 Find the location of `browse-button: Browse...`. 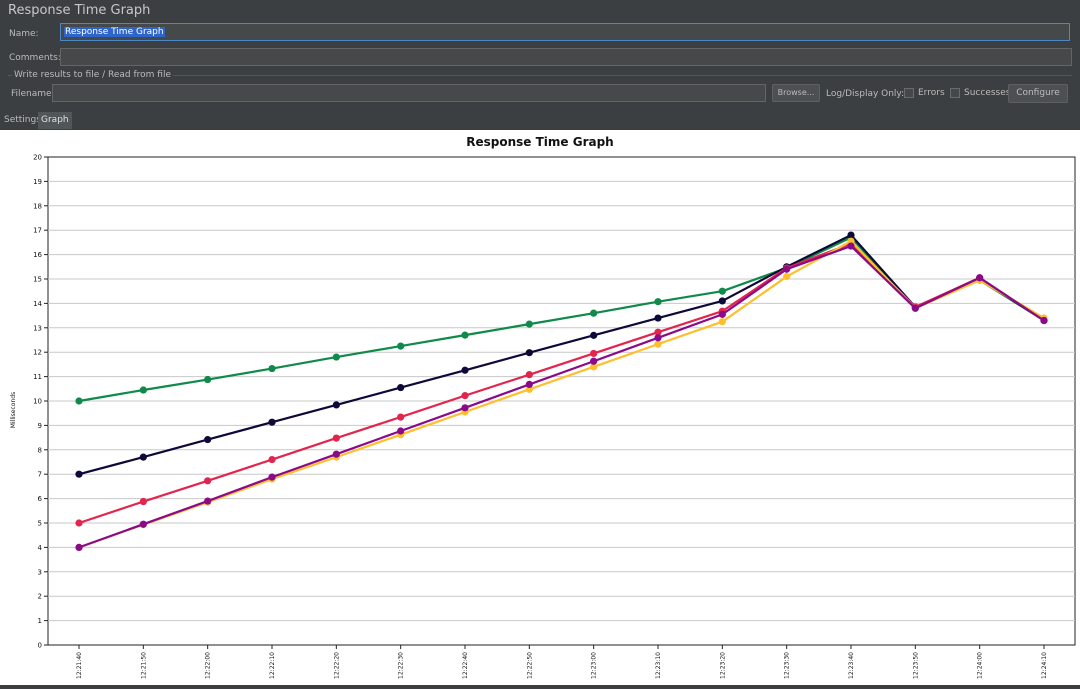

browse-button: Browse... is located at coordinates (796, 93).